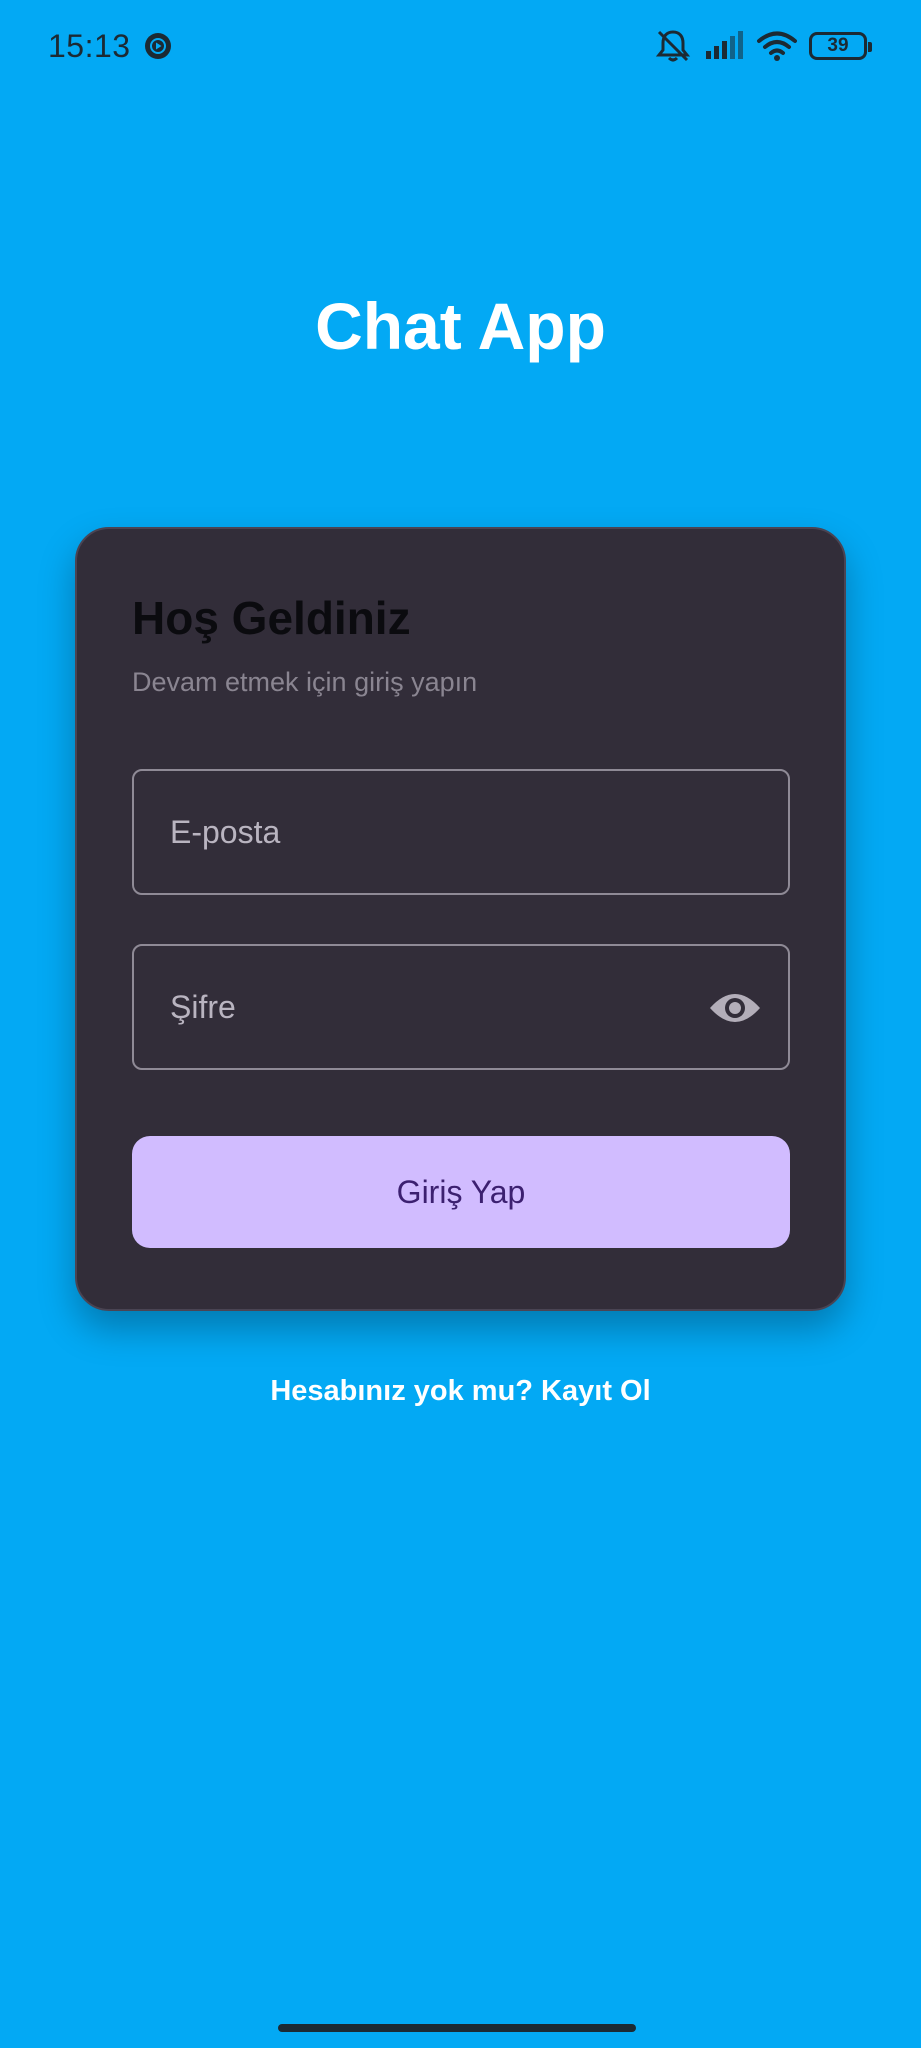  Describe the element at coordinates (460, 1391) in the screenshot. I see `signup-link: Hesabınız yok mu? Kayıt Ol` at that location.